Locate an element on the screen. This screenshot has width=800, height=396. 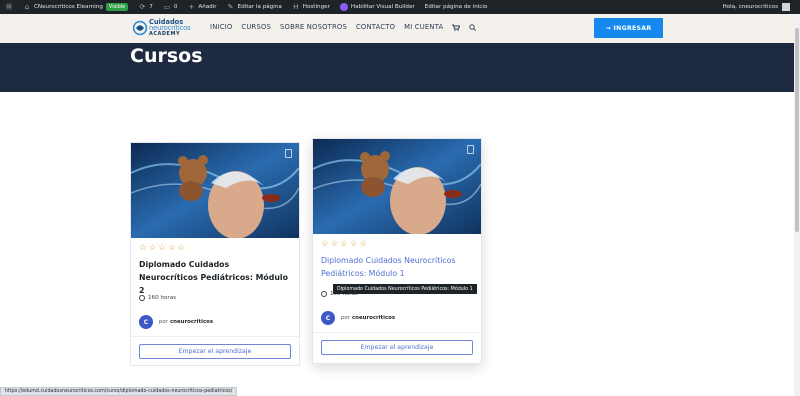
account-menu: Hola, cneurocriticos is located at coordinates (761, 7).